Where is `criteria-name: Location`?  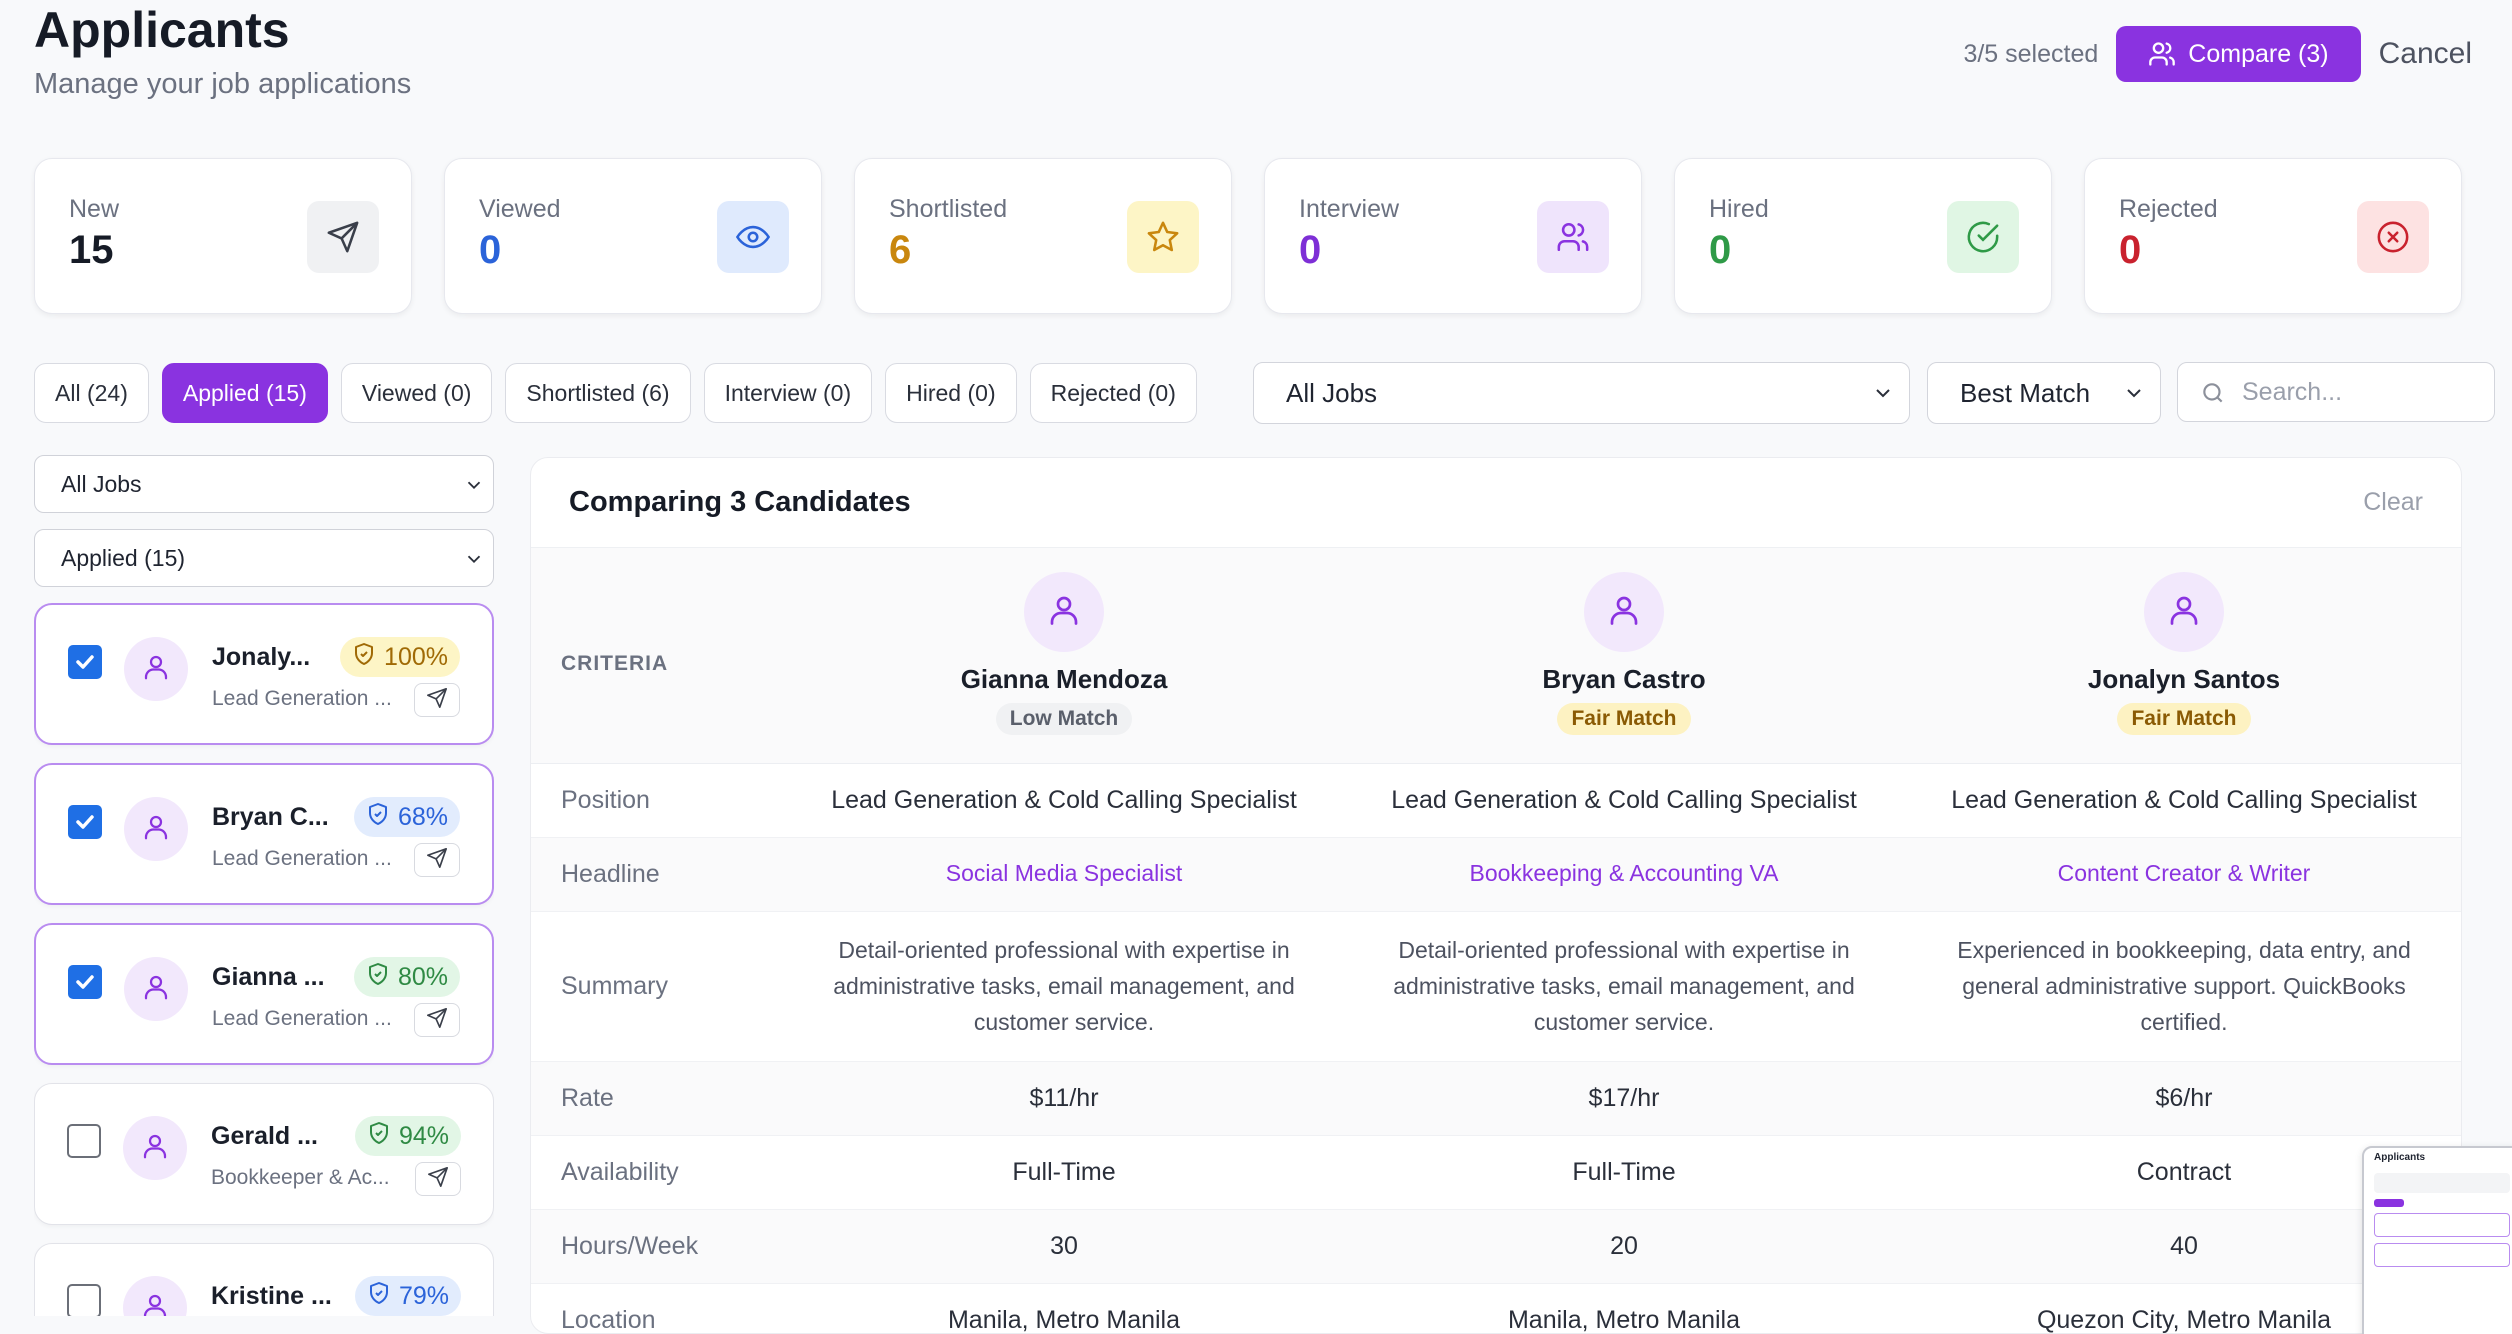
criteria-name: Location is located at coordinates (608, 1320).